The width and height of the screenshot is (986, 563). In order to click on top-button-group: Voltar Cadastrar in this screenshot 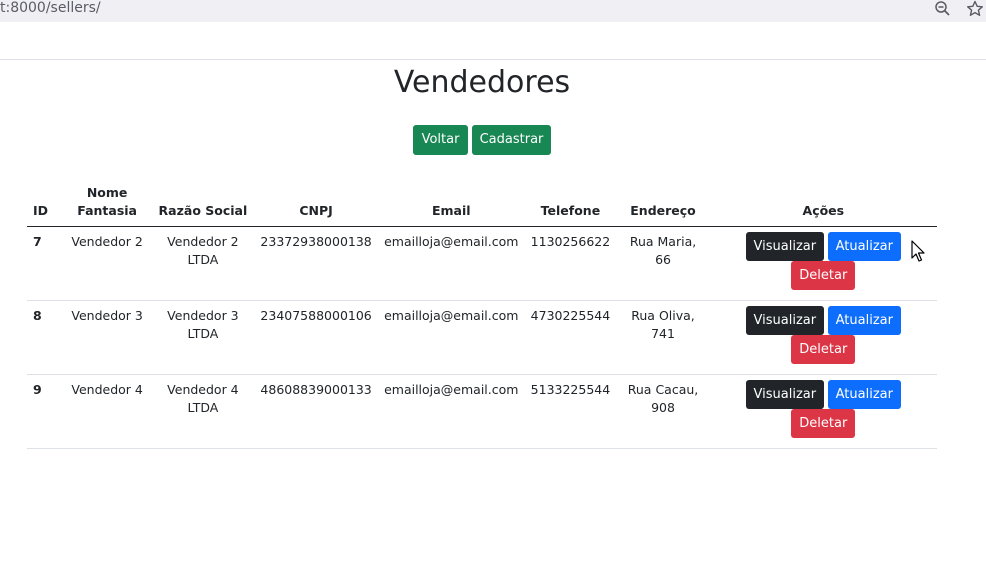, I will do `click(482, 140)`.